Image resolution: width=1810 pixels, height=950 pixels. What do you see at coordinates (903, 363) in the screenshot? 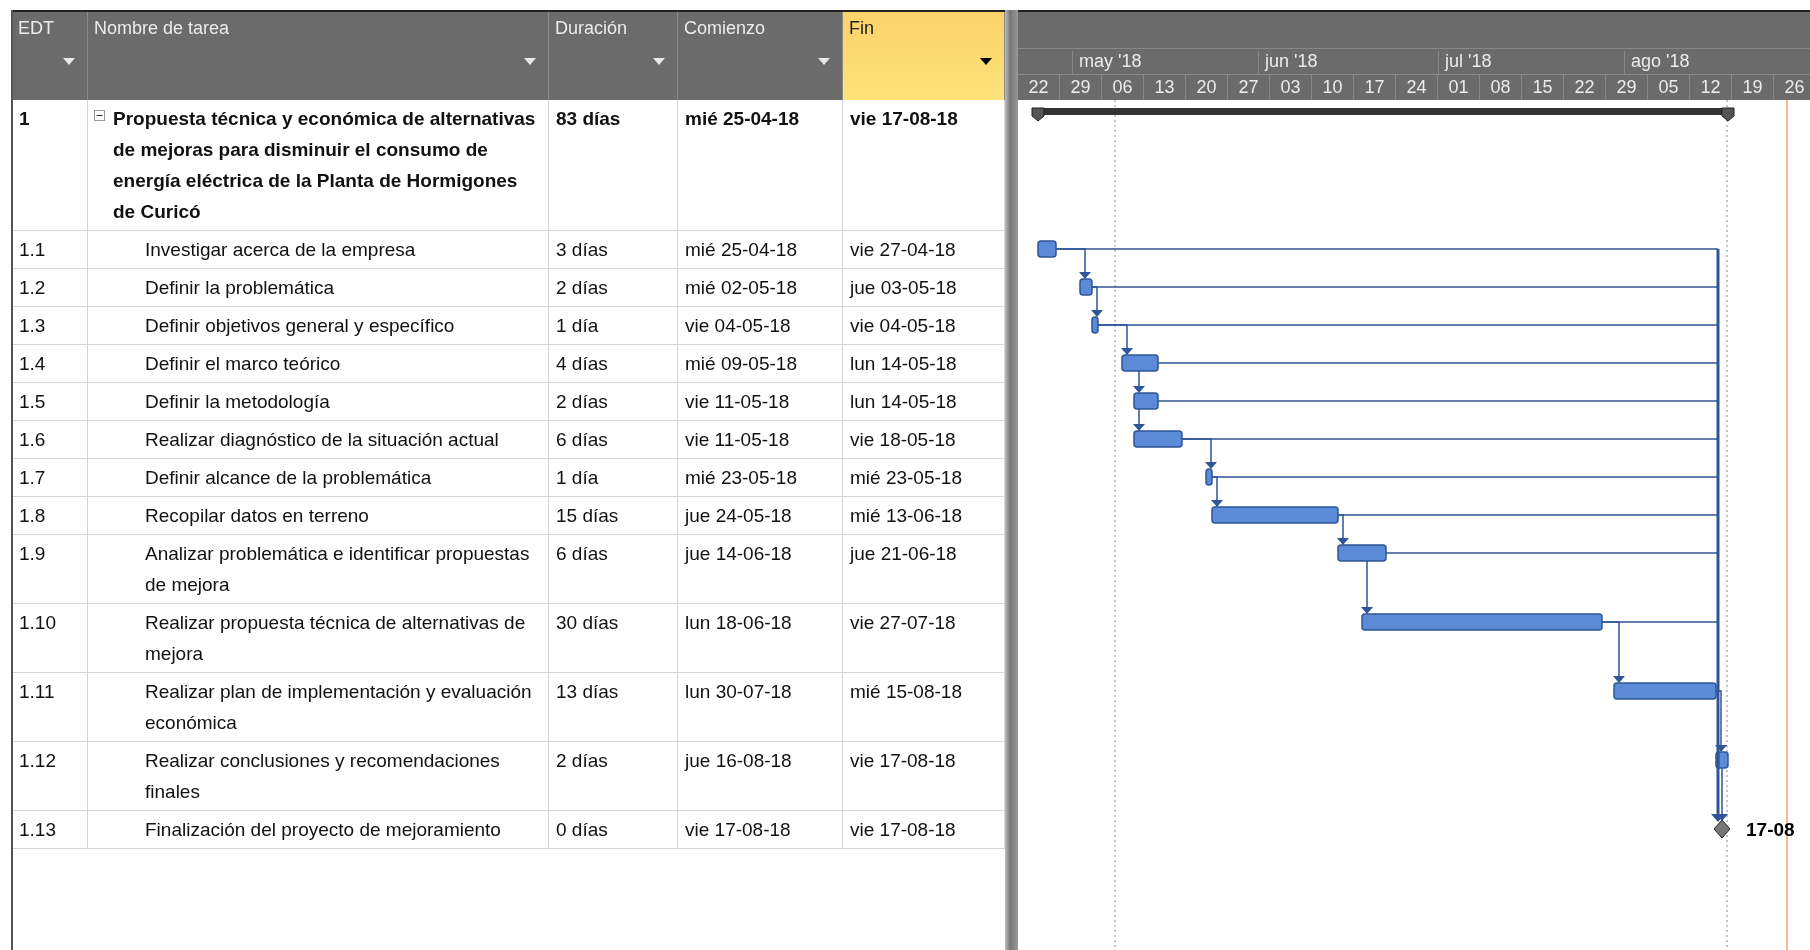
I see `finish-date-cell: lun 14-05-18` at bounding box center [903, 363].